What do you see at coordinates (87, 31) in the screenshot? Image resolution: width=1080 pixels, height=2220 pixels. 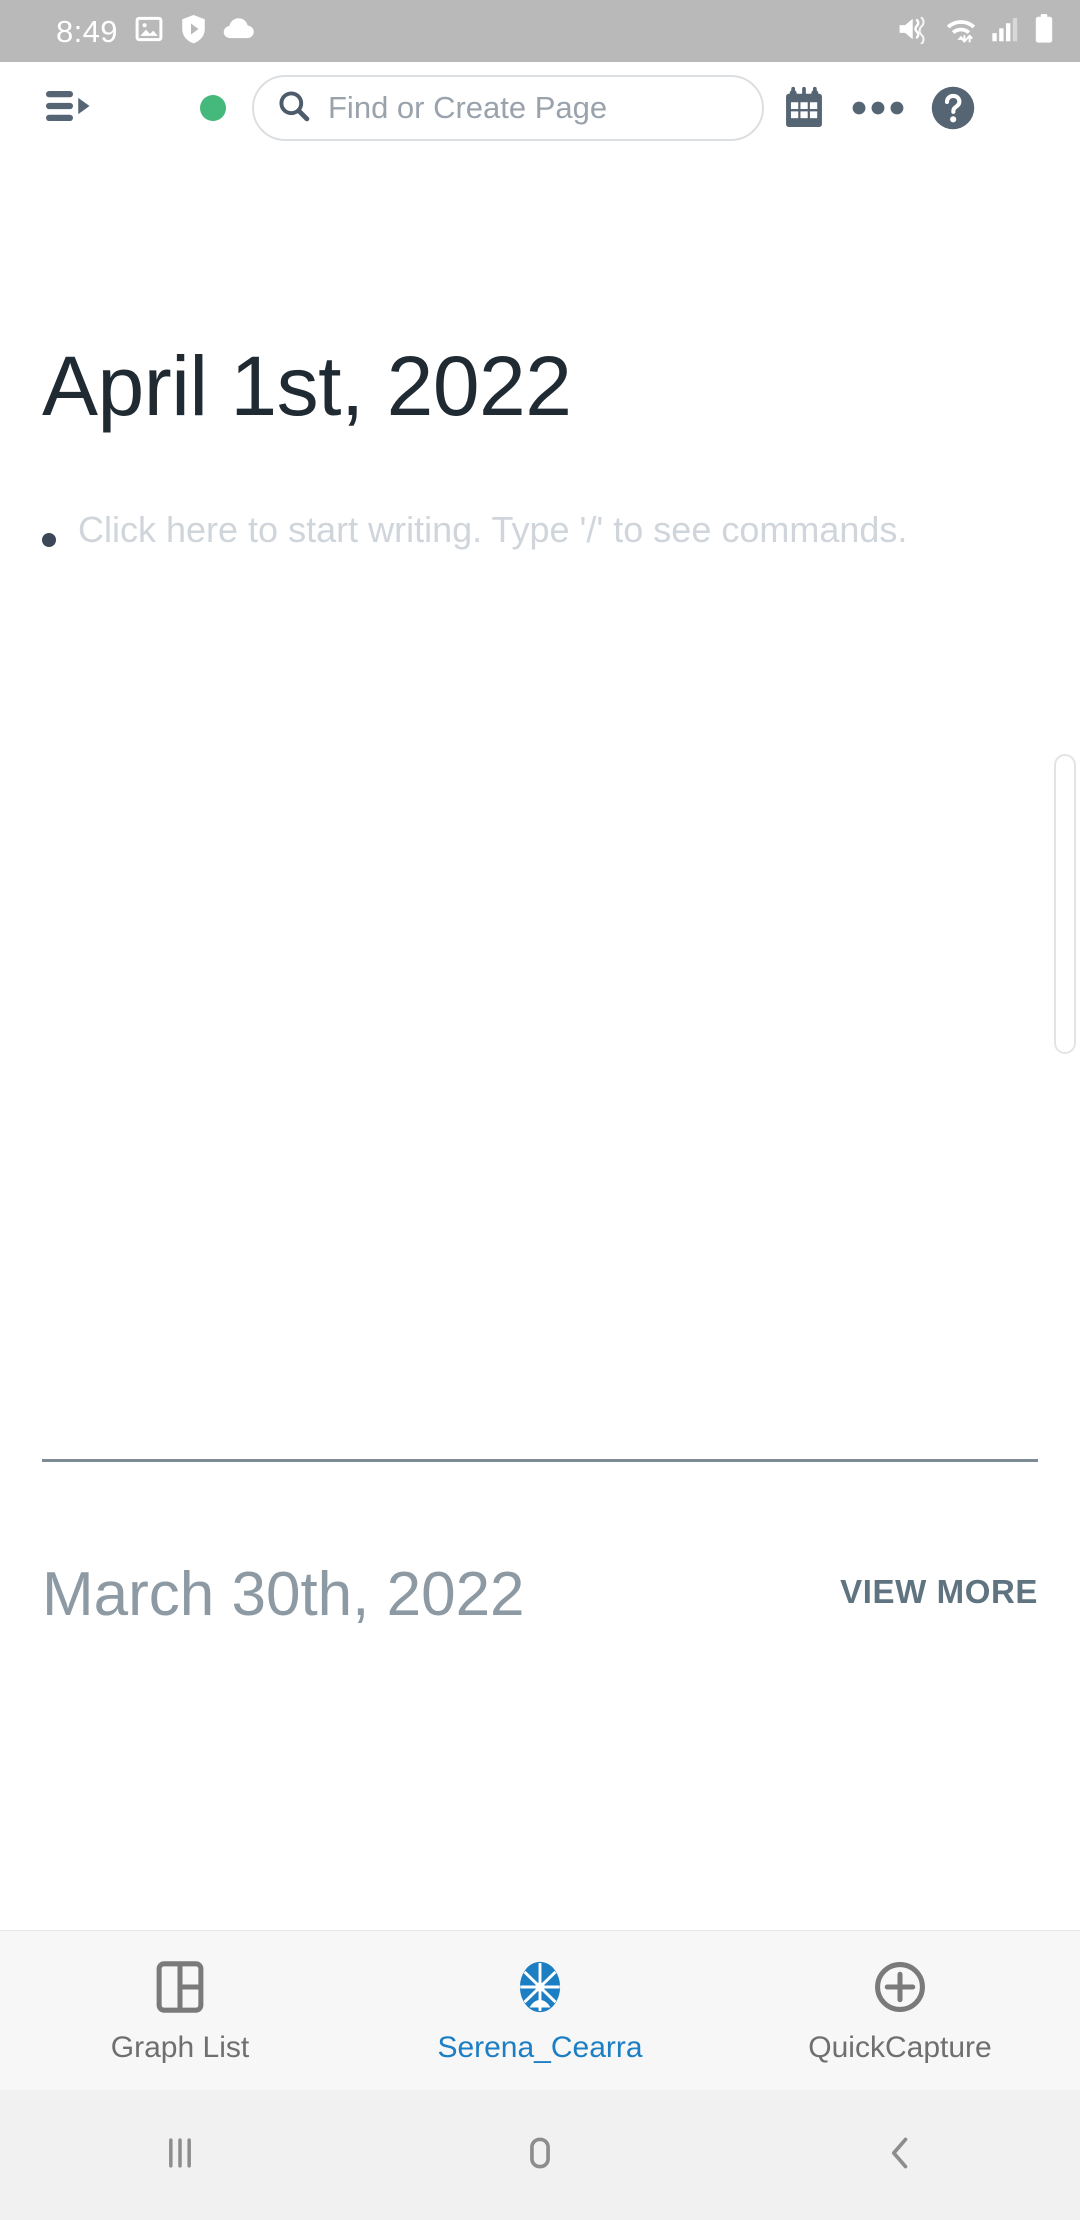 I see `status-bar-clock: 8:49` at bounding box center [87, 31].